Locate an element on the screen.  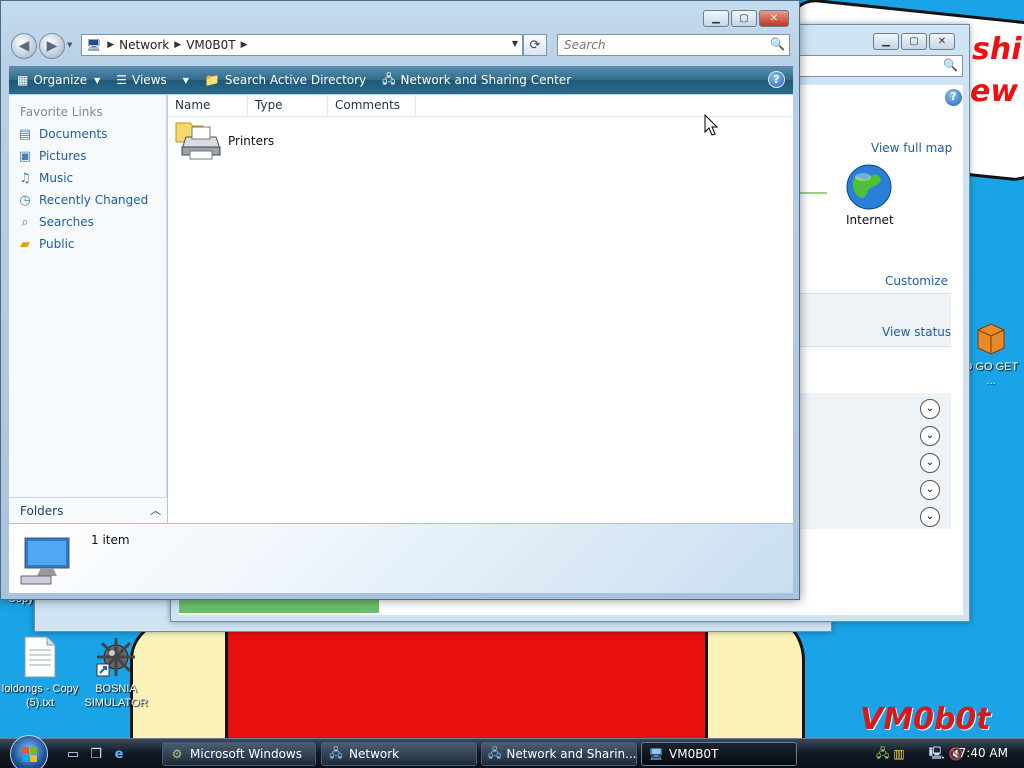
nav-link-pictures: ▣ Pictures is located at coordinates (87, 156).